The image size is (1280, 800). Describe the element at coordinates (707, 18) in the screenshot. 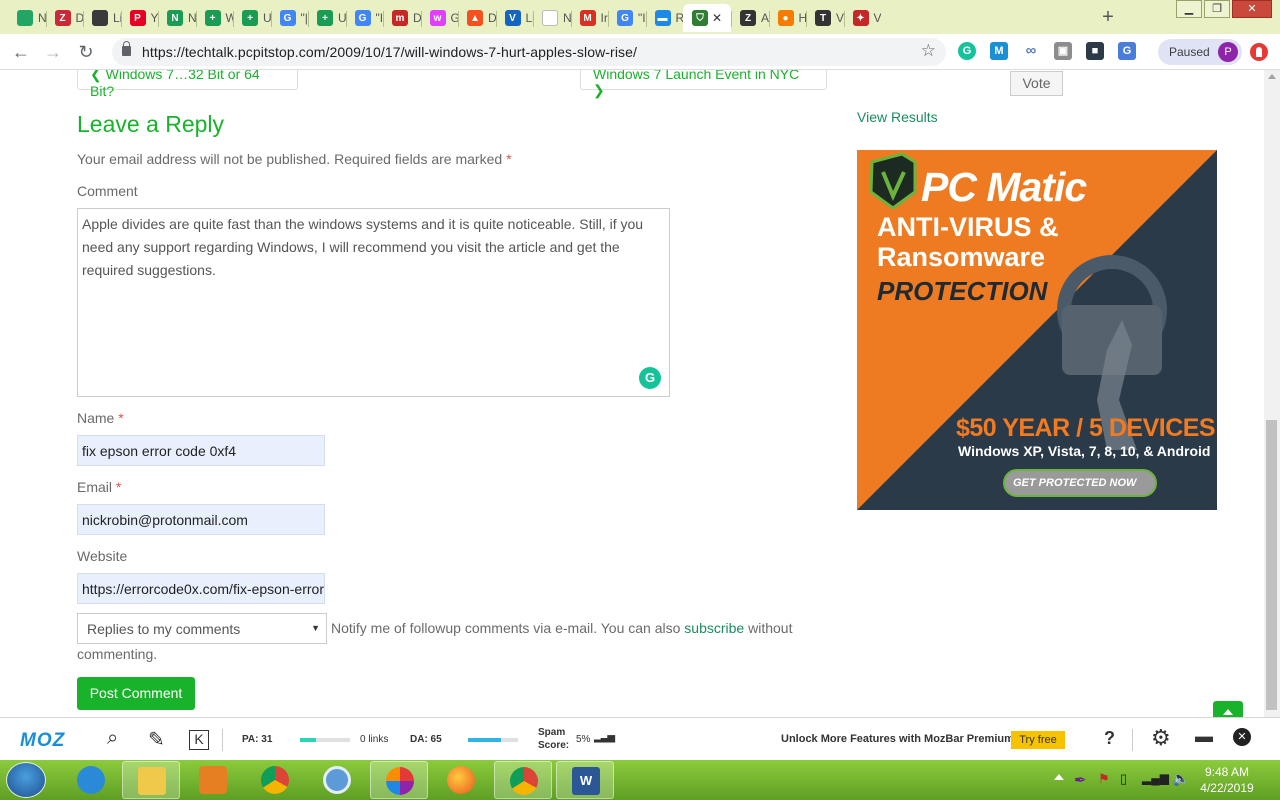

I see `browser-tab: ⛉ ✕` at that location.